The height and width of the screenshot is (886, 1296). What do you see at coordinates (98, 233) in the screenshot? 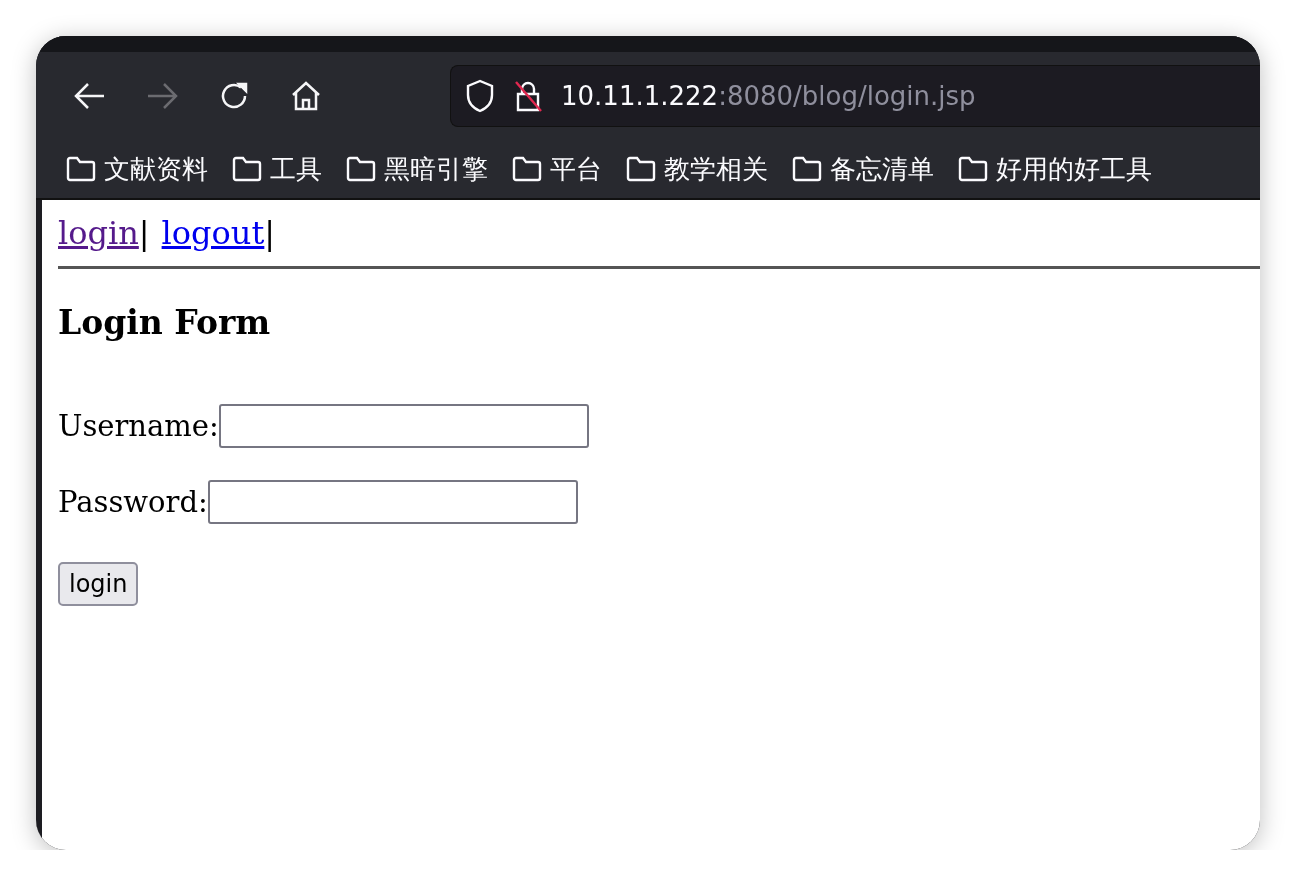
I see `nav-link: login` at bounding box center [98, 233].